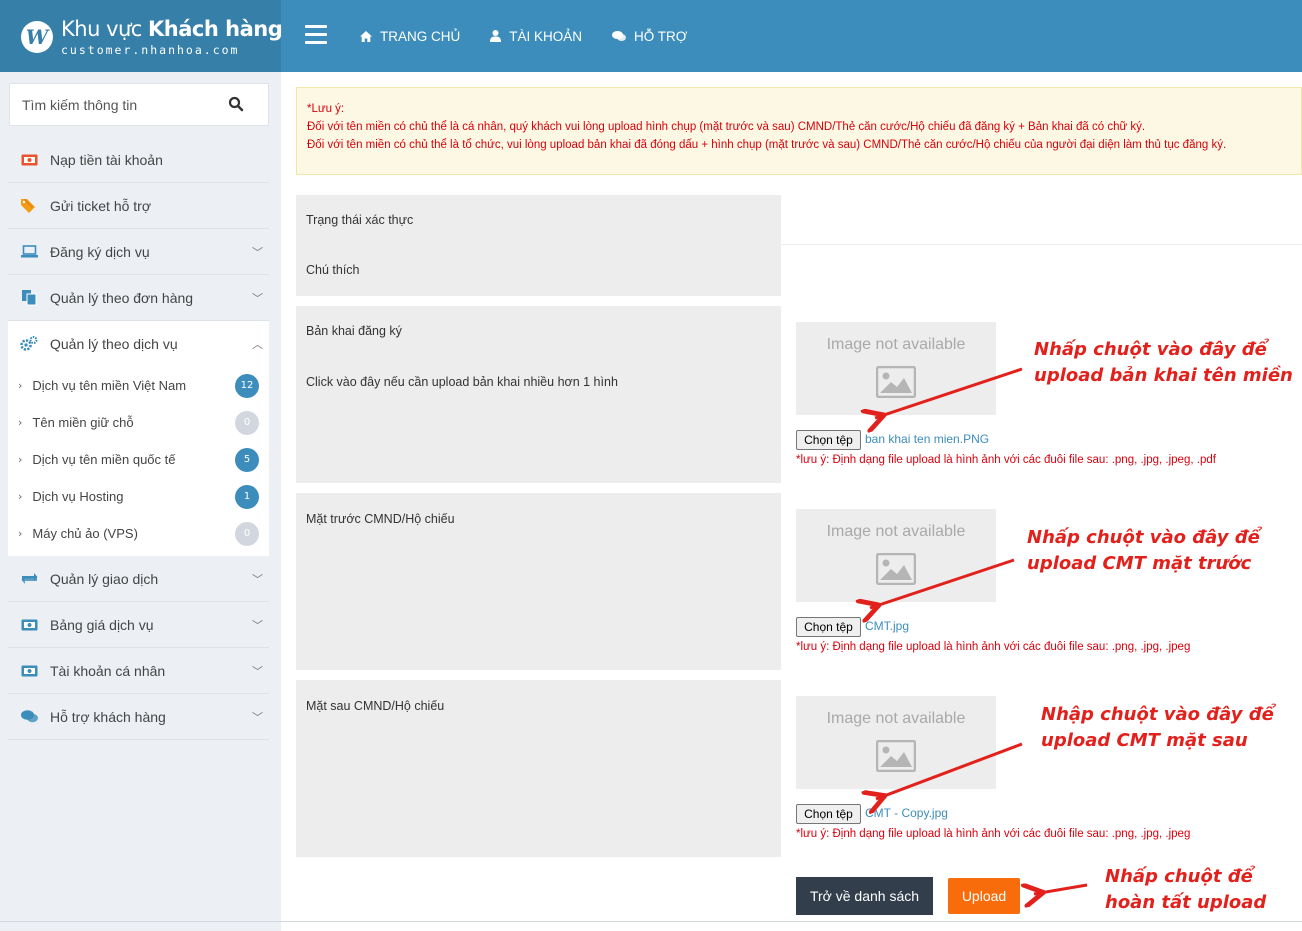  What do you see at coordinates (114, 344) in the screenshot?
I see `sidebar-item-label: Quản lý theo dịch vụ` at bounding box center [114, 344].